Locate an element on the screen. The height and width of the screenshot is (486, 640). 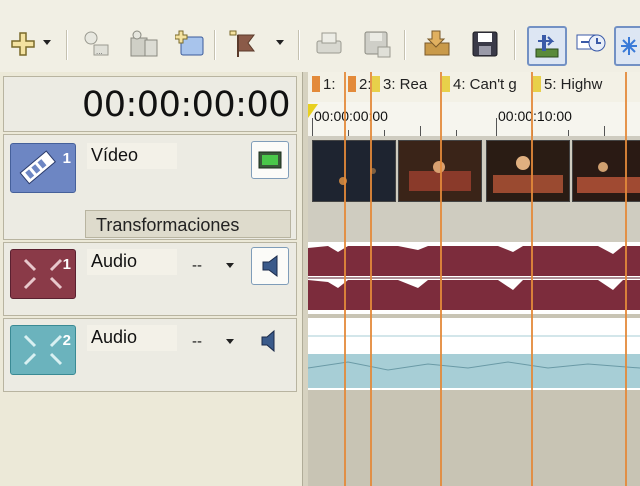
timecode-display: 00:00:00:00 is located at coordinates (150, 104).